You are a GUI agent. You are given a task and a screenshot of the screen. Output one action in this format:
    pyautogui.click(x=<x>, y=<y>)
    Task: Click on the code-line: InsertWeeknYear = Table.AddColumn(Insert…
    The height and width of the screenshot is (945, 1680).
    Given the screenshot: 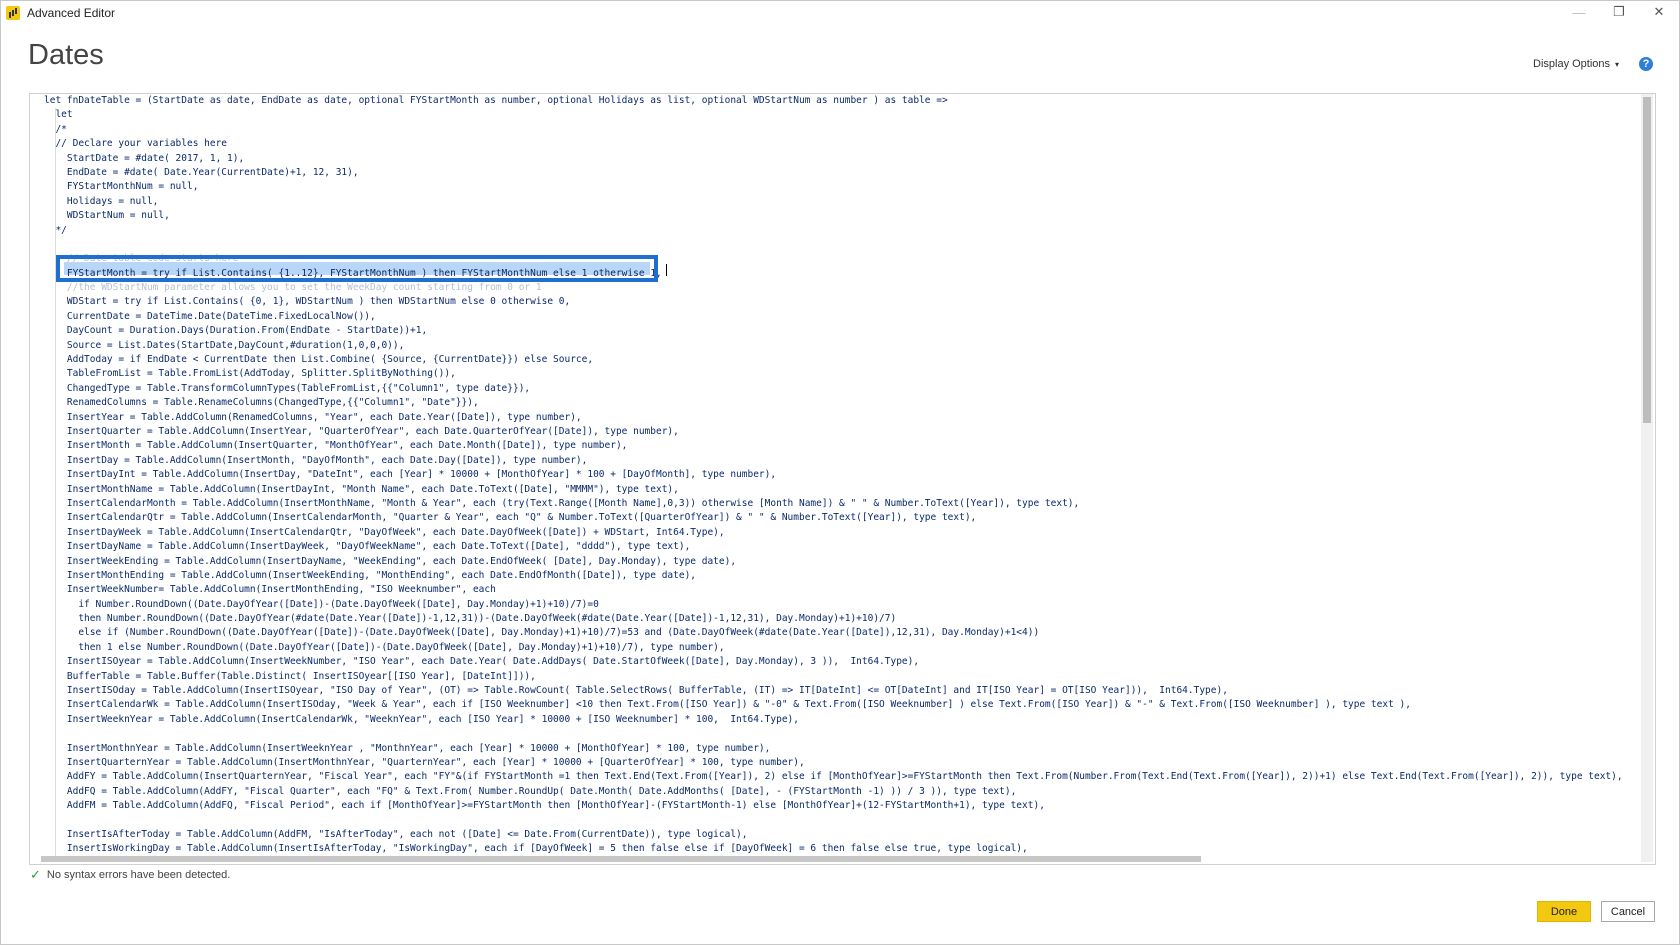 What is the action you would take?
    pyautogui.click(x=833, y=720)
    